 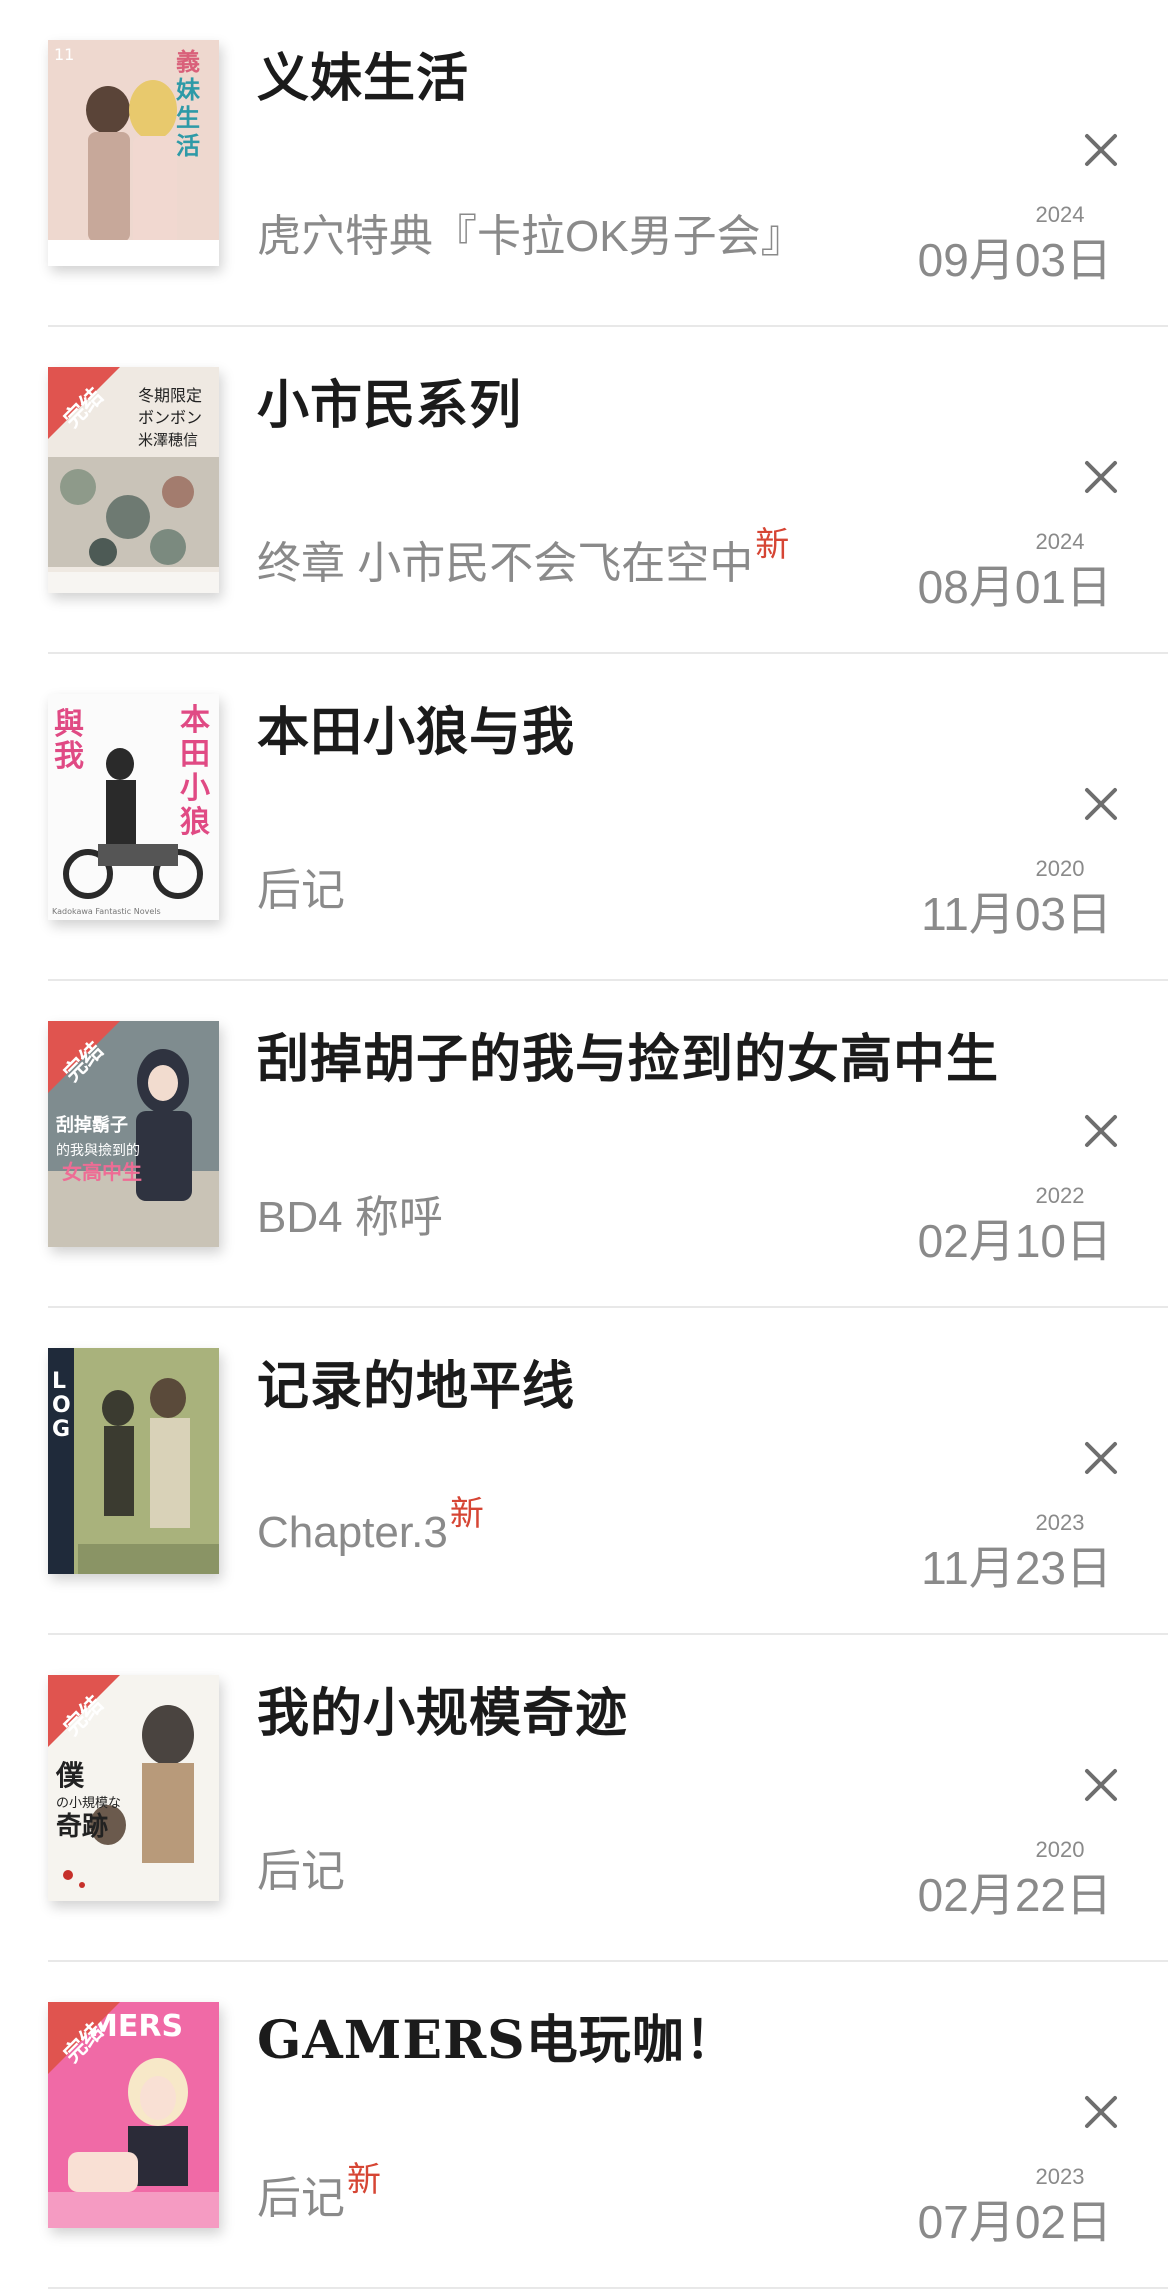 What do you see at coordinates (61, 1429) in the screenshot?
I see `svg-text: G` at bounding box center [61, 1429].